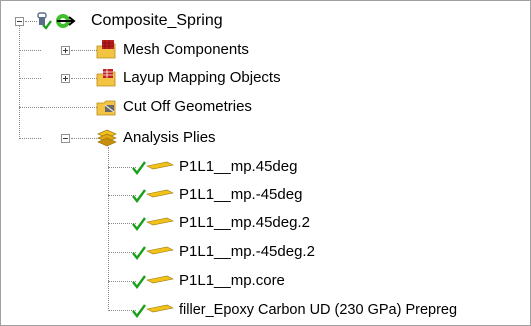 The image size is (531, 326). What do you see at coordinates (157, 20) in the screenshot?
I see `tree-item-label: Composite_Spring` at bounding box center [157, 20].